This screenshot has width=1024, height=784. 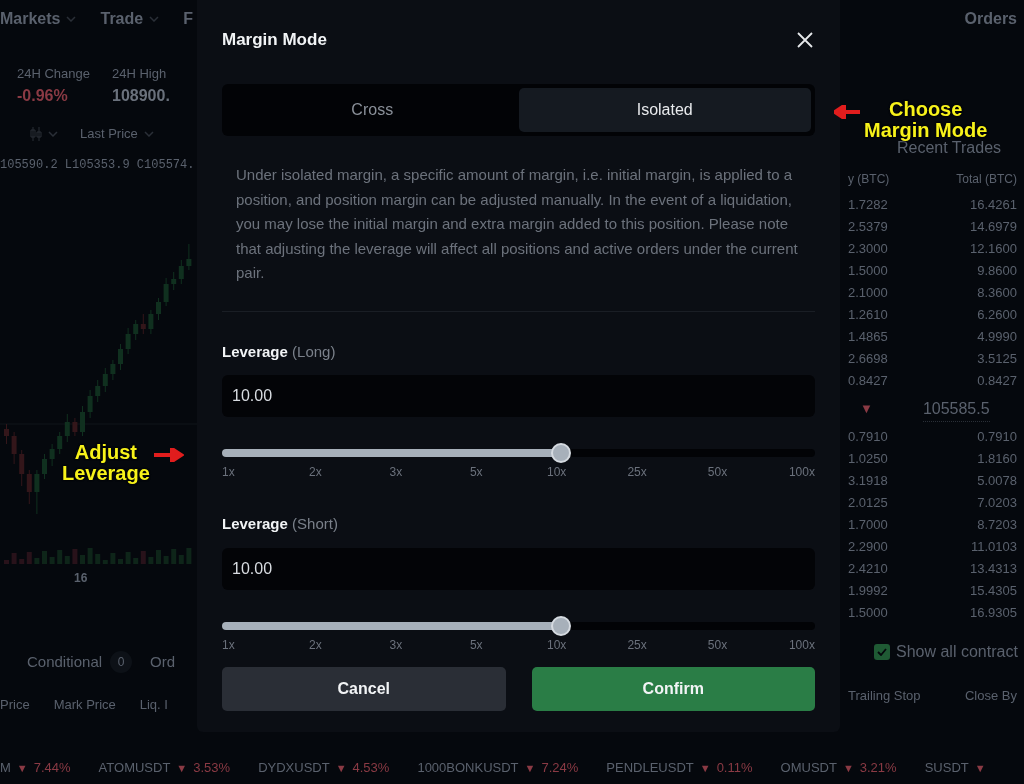 What do you see at coordinates (274, 40) in the screenshot?
I see `dialog-title: Margin Mode` at bounding box center [274, 40].